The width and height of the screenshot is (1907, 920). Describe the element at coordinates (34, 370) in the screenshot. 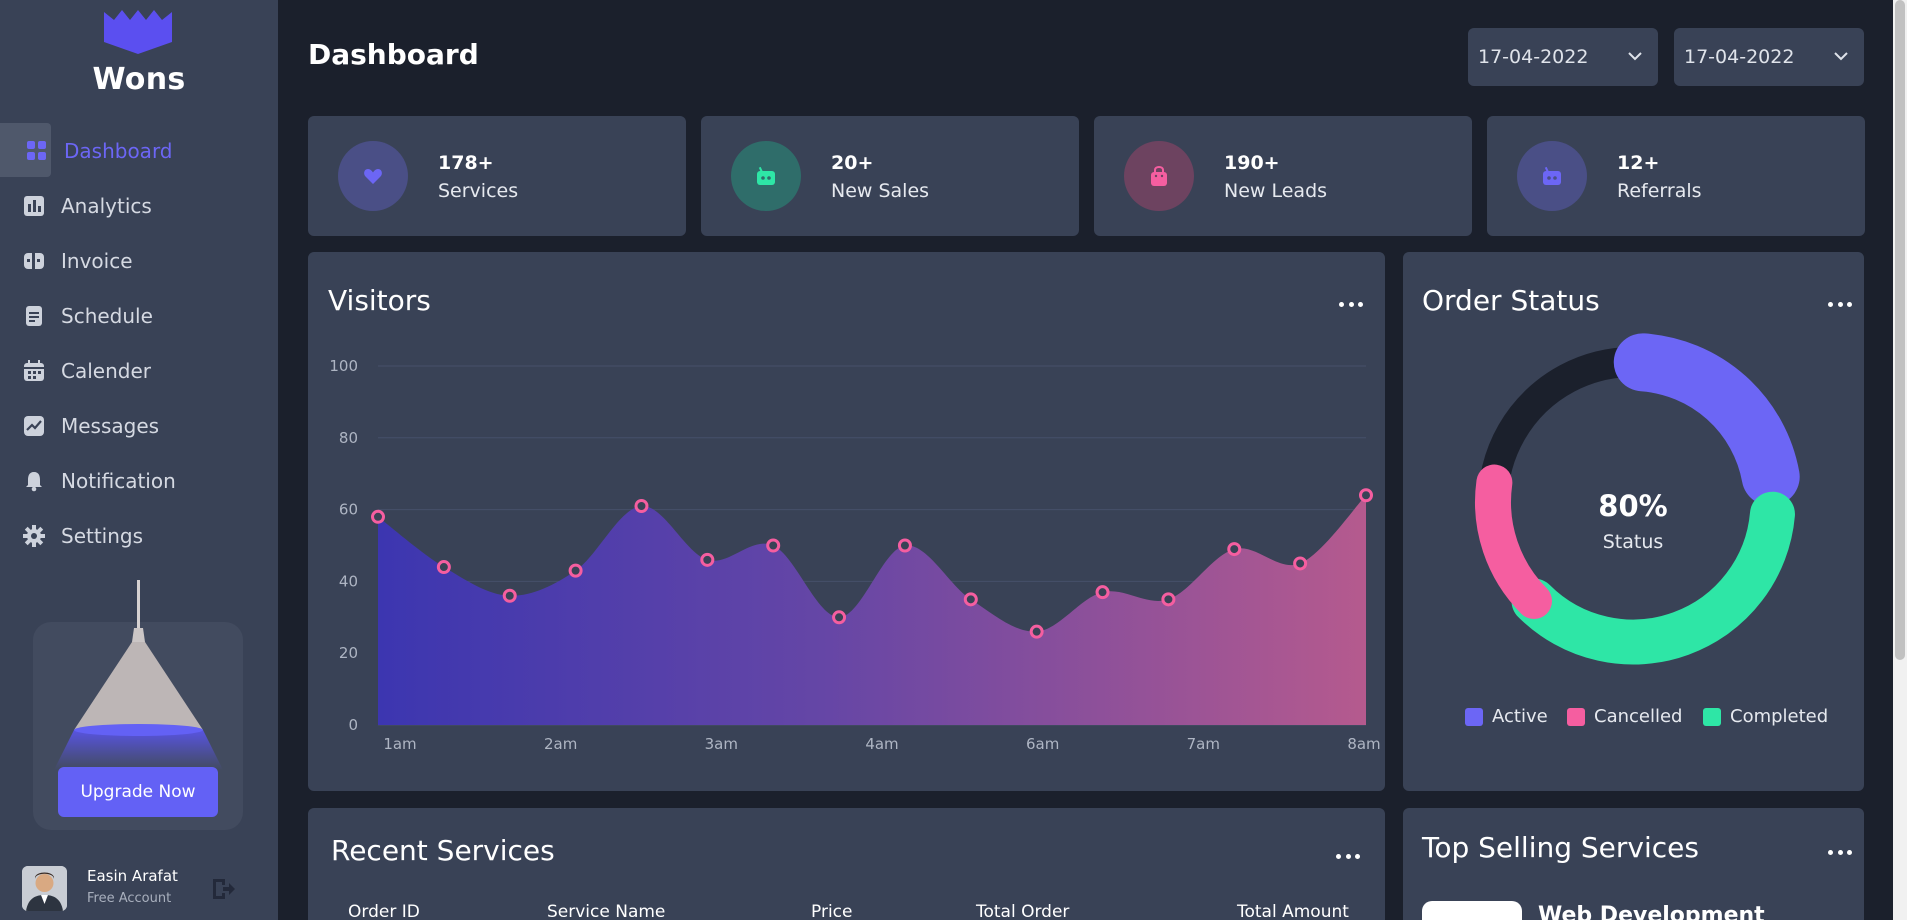

I see `calendar-icon` at that location.